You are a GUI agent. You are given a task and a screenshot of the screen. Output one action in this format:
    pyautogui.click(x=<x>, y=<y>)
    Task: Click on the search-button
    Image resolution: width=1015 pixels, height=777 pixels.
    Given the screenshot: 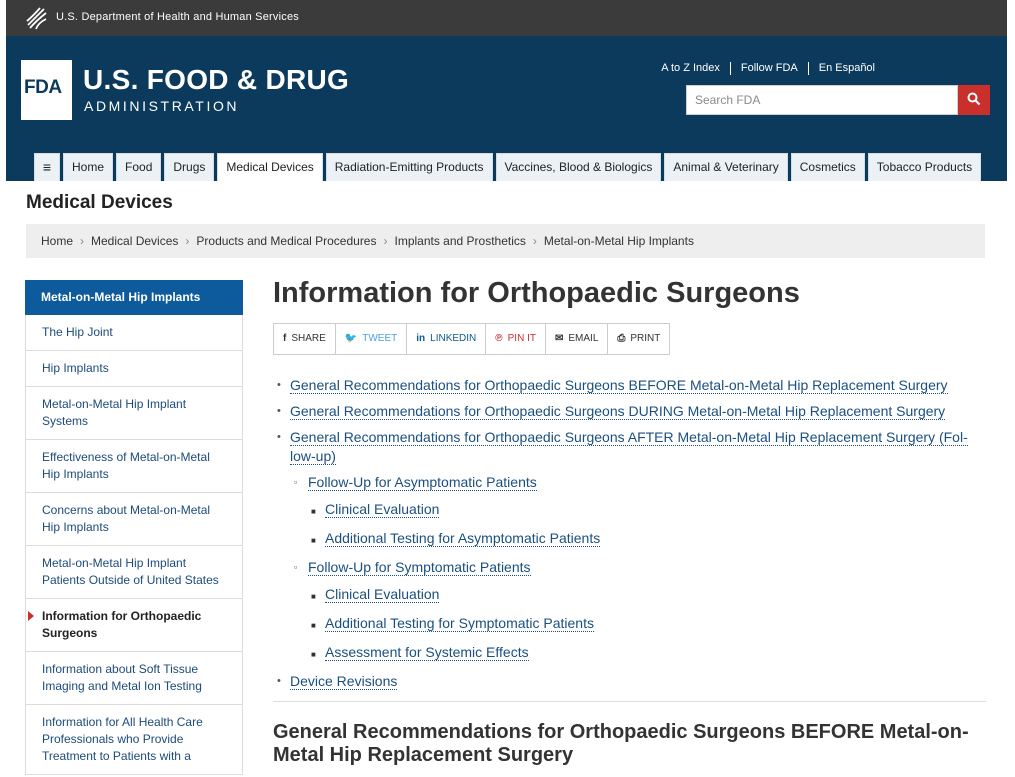 What is the action you would take?
    pyautogui.click(x=974, y=100)
    